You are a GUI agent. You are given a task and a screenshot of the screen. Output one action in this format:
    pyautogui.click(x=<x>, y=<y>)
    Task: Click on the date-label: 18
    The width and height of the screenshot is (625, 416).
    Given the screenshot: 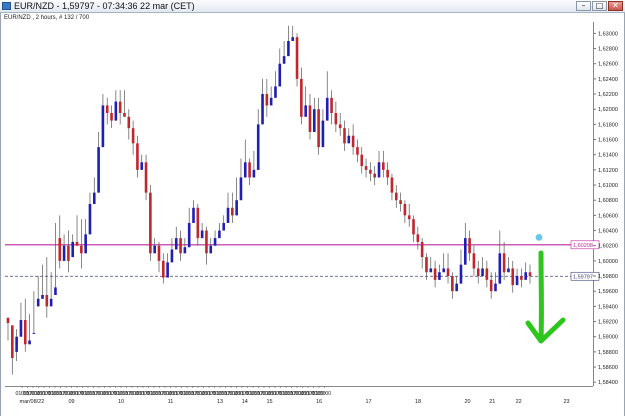 What is the action you would take?
    pyautogui.click(x=418, y=402)
    